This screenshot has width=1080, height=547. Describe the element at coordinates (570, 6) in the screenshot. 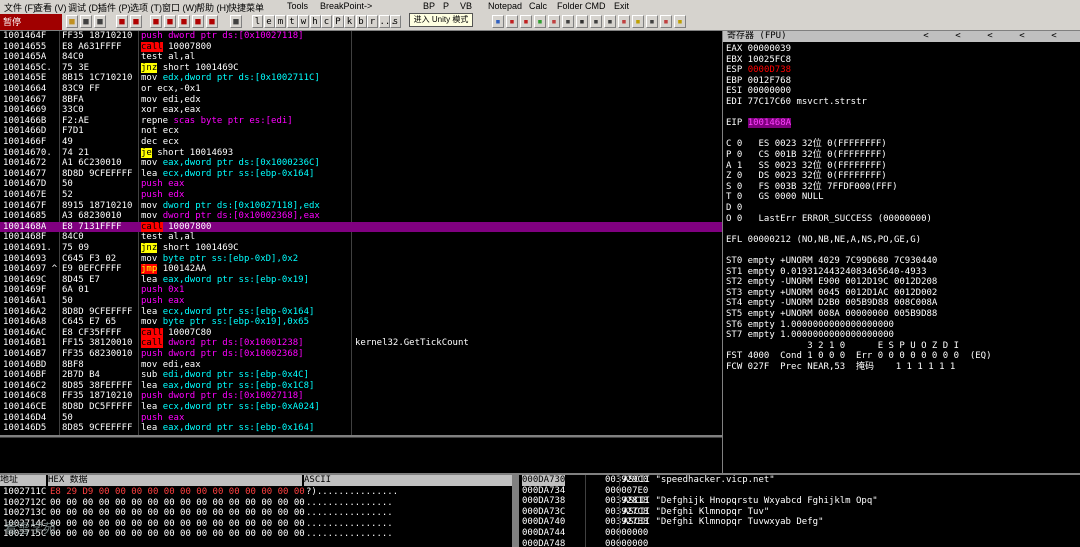

I see `menu-item: Folder` at that location.